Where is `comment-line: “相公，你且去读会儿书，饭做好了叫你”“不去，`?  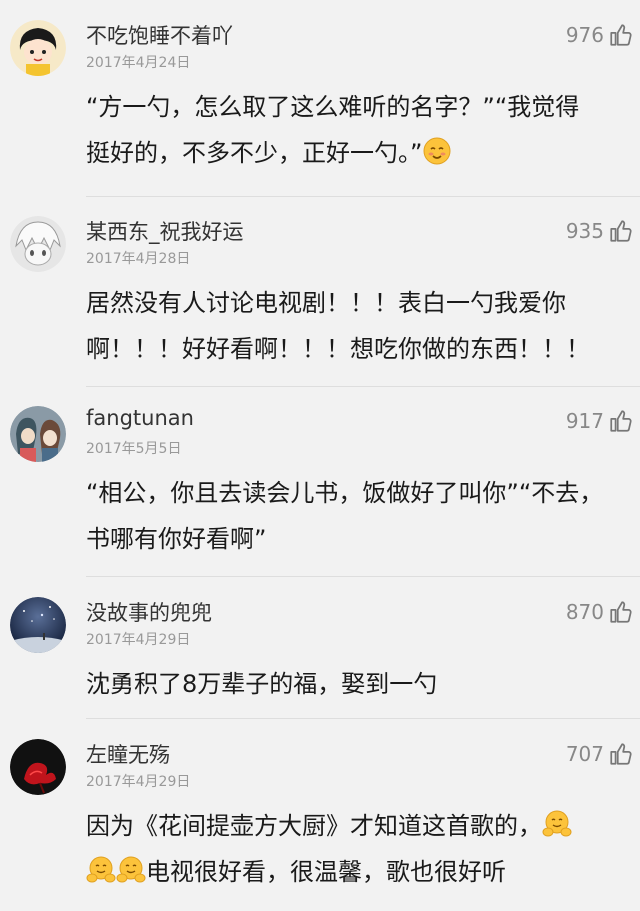
comment-line: “相公，你且去读会儿书，饭做好了叫你”“不去， is located at coordinates (345, 493).